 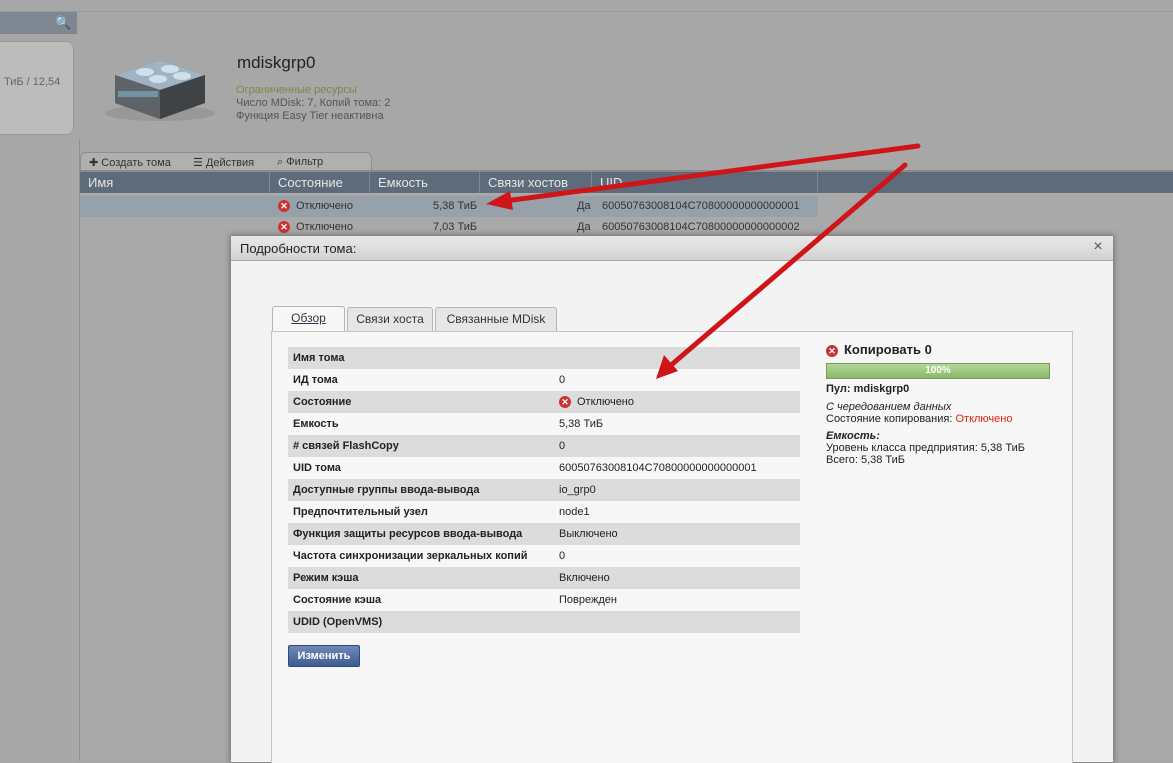 I want to click on pool-status: Ограниченные ресурсы, so click(x=296, y=90).